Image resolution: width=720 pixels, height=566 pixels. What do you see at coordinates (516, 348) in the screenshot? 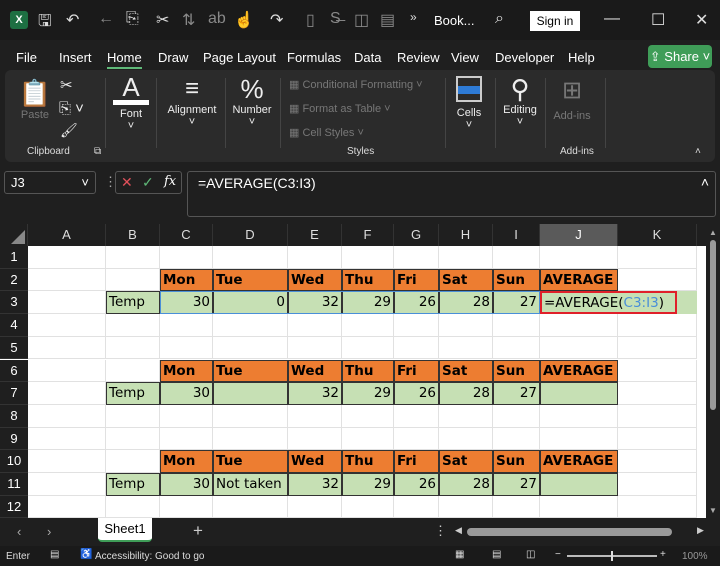
I see `cell-i5` at bounding box center [516, 348].